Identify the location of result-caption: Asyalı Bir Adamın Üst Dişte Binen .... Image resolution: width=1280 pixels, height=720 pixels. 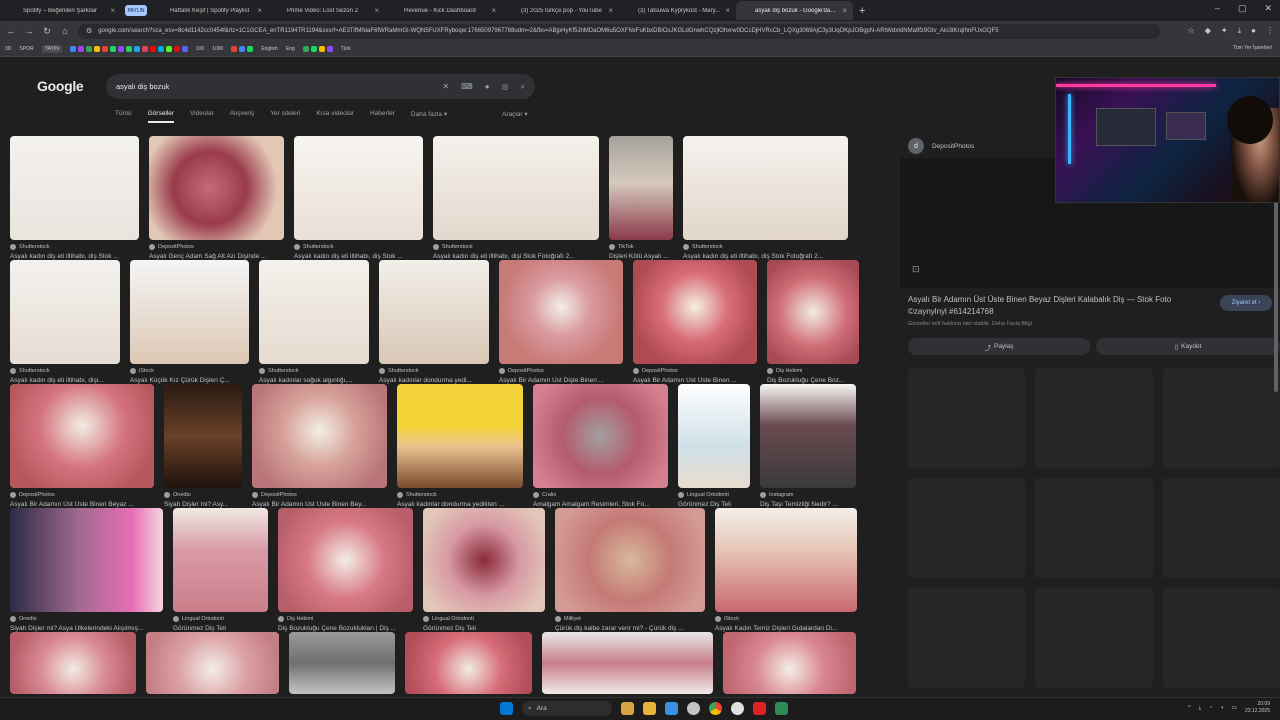
(561, 380).